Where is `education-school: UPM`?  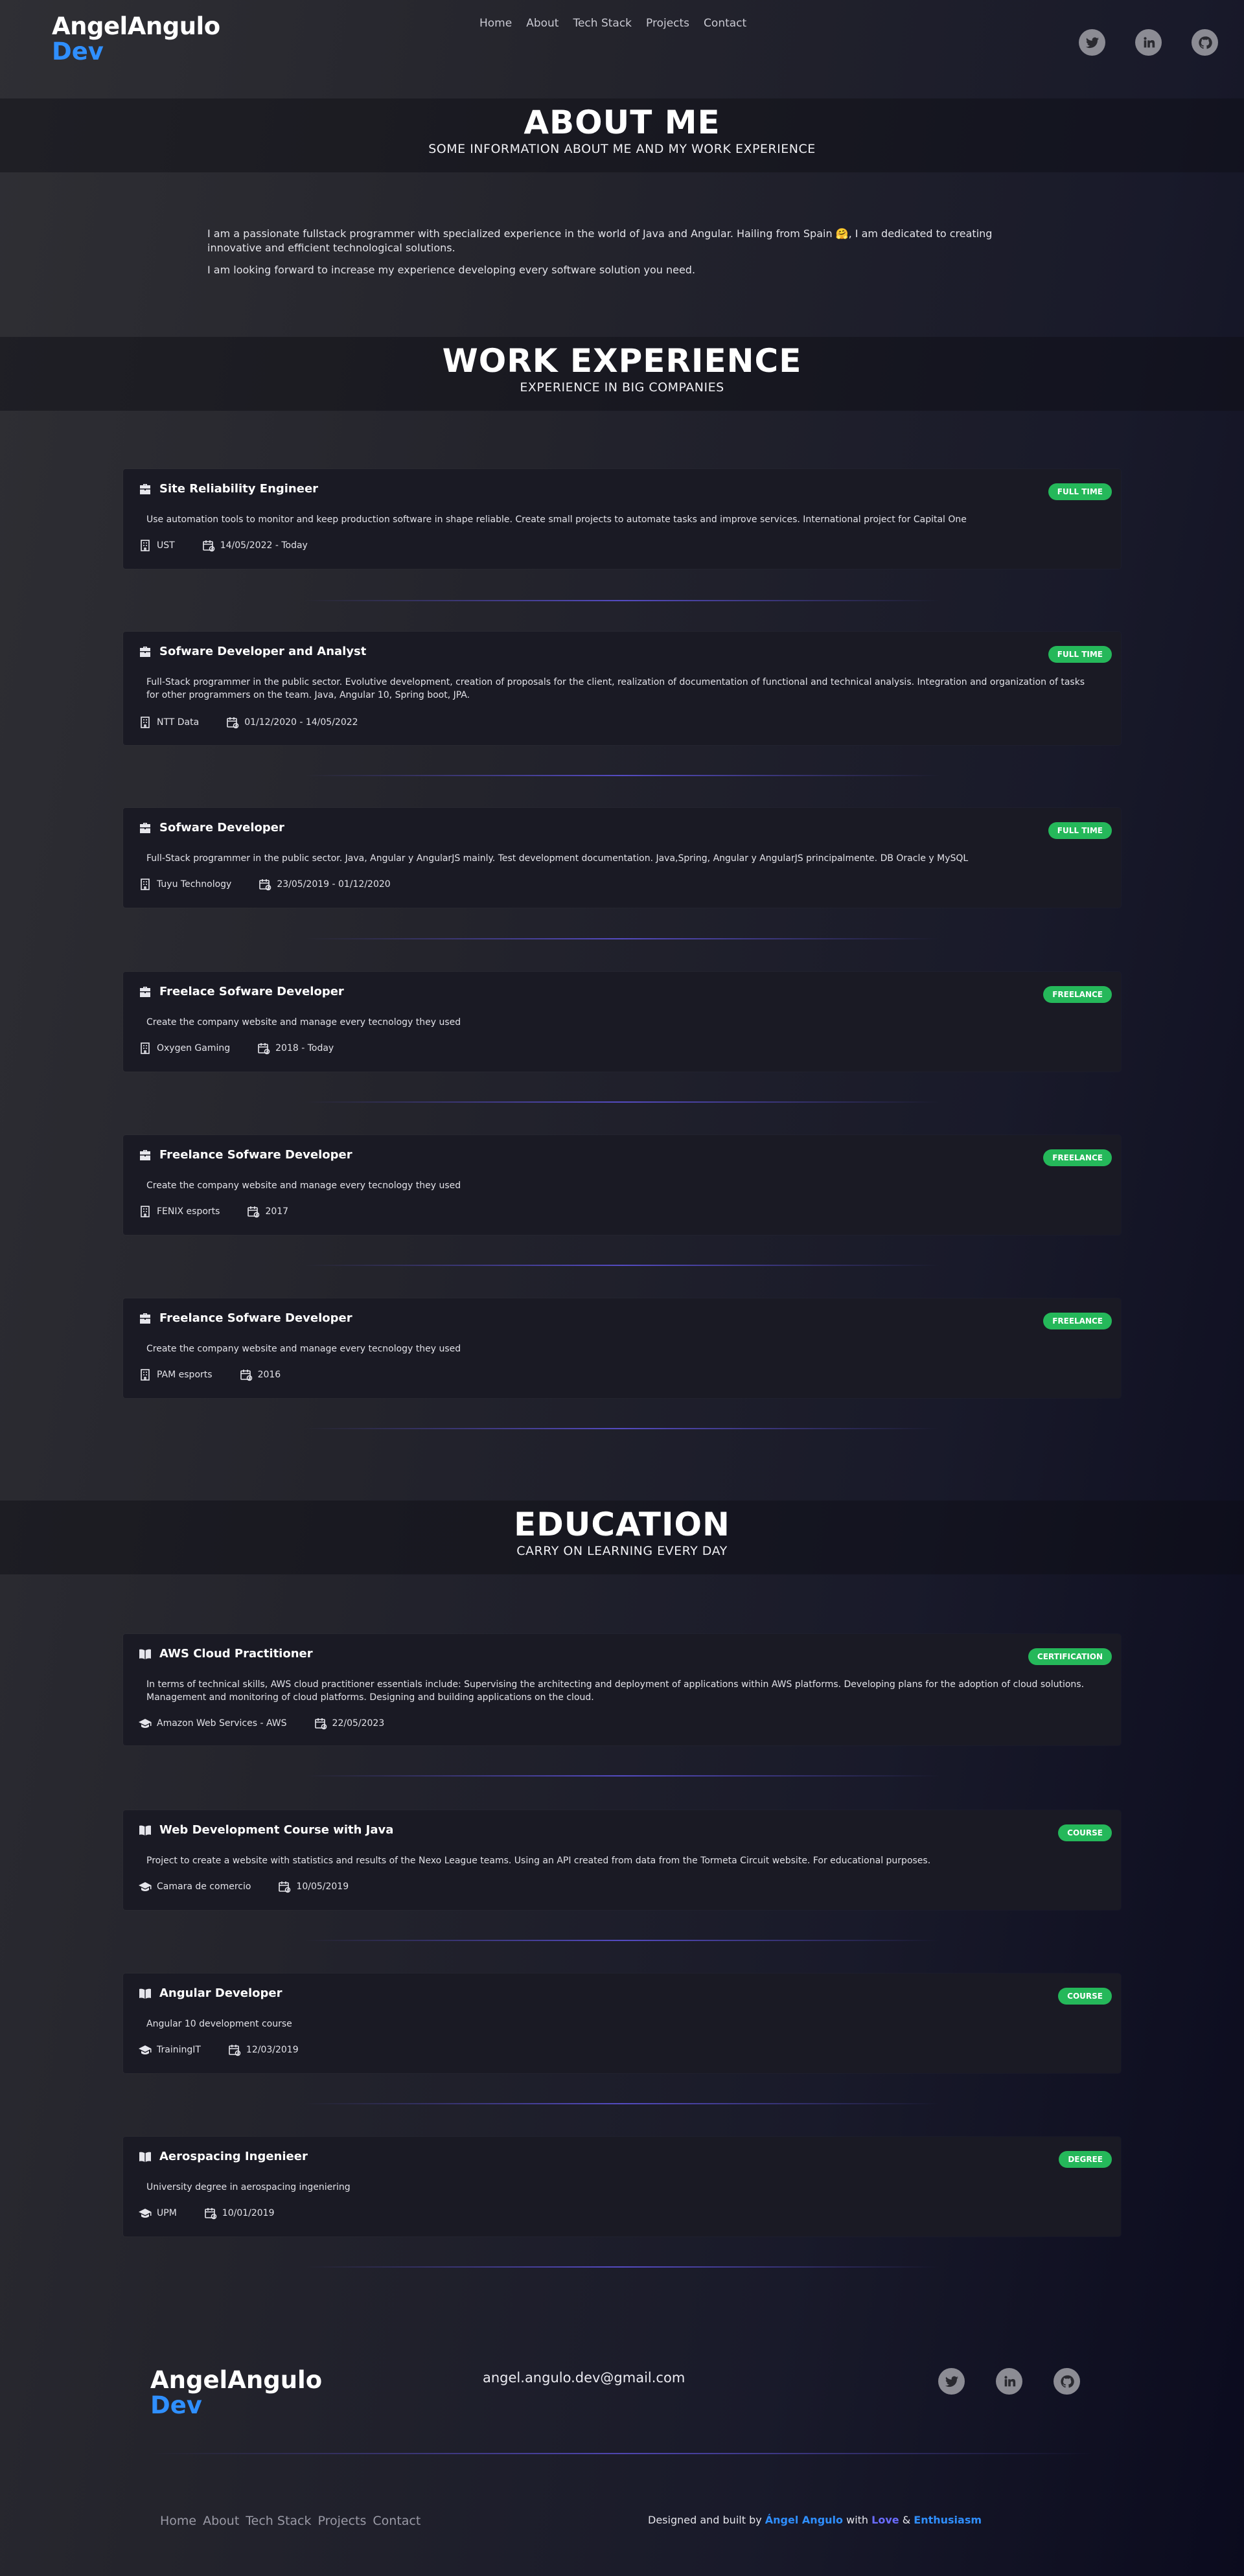 education-school: UPM is located at coordinates (167, 2213).